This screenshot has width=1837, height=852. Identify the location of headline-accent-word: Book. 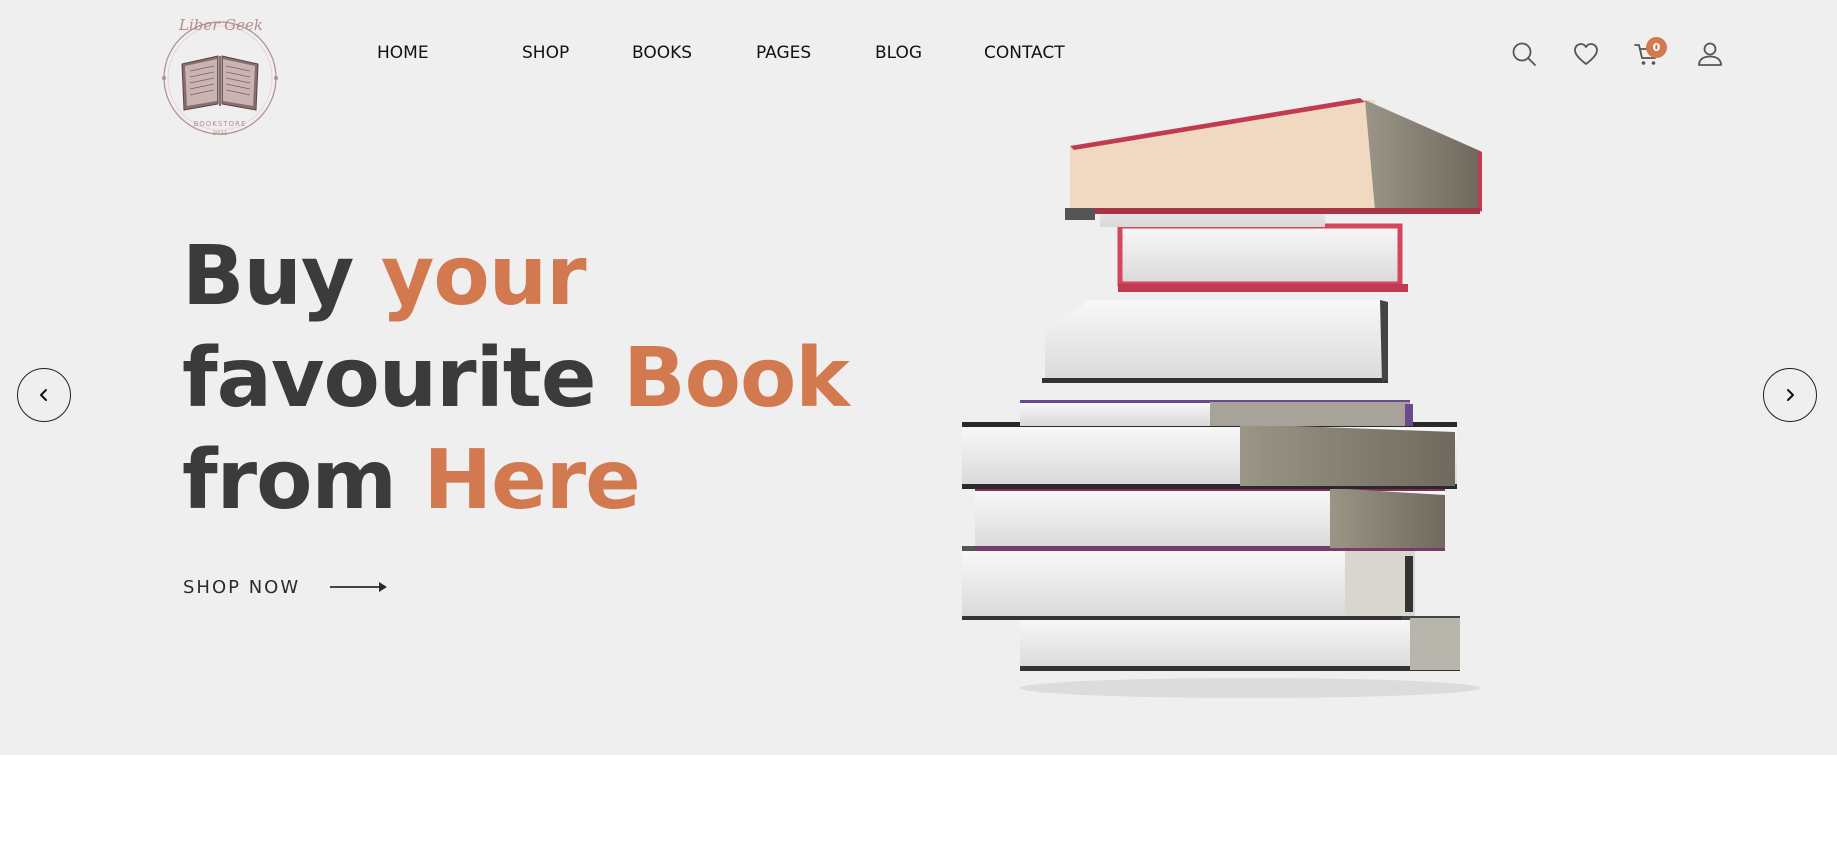
(736, 378).